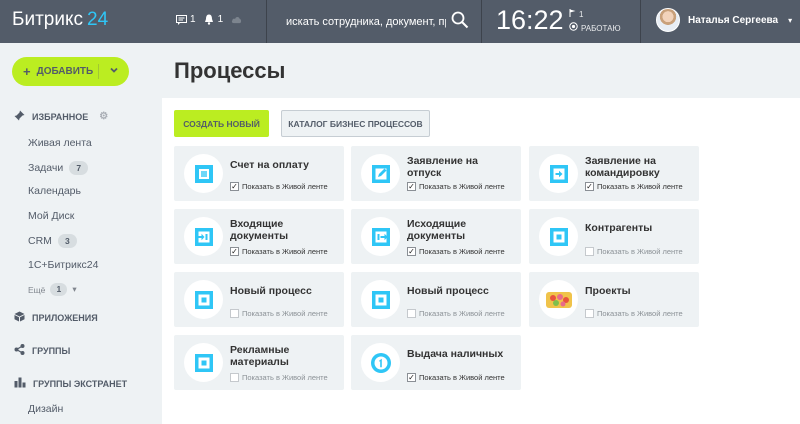 The width and height of the screenshot is (800, 424). What do you see at coordinates (70, 383) in the screenshot?
I see `extranet-section-title: ГРУППЫ ЭКСТРАНЕТ` at bounding box center [70, 383].